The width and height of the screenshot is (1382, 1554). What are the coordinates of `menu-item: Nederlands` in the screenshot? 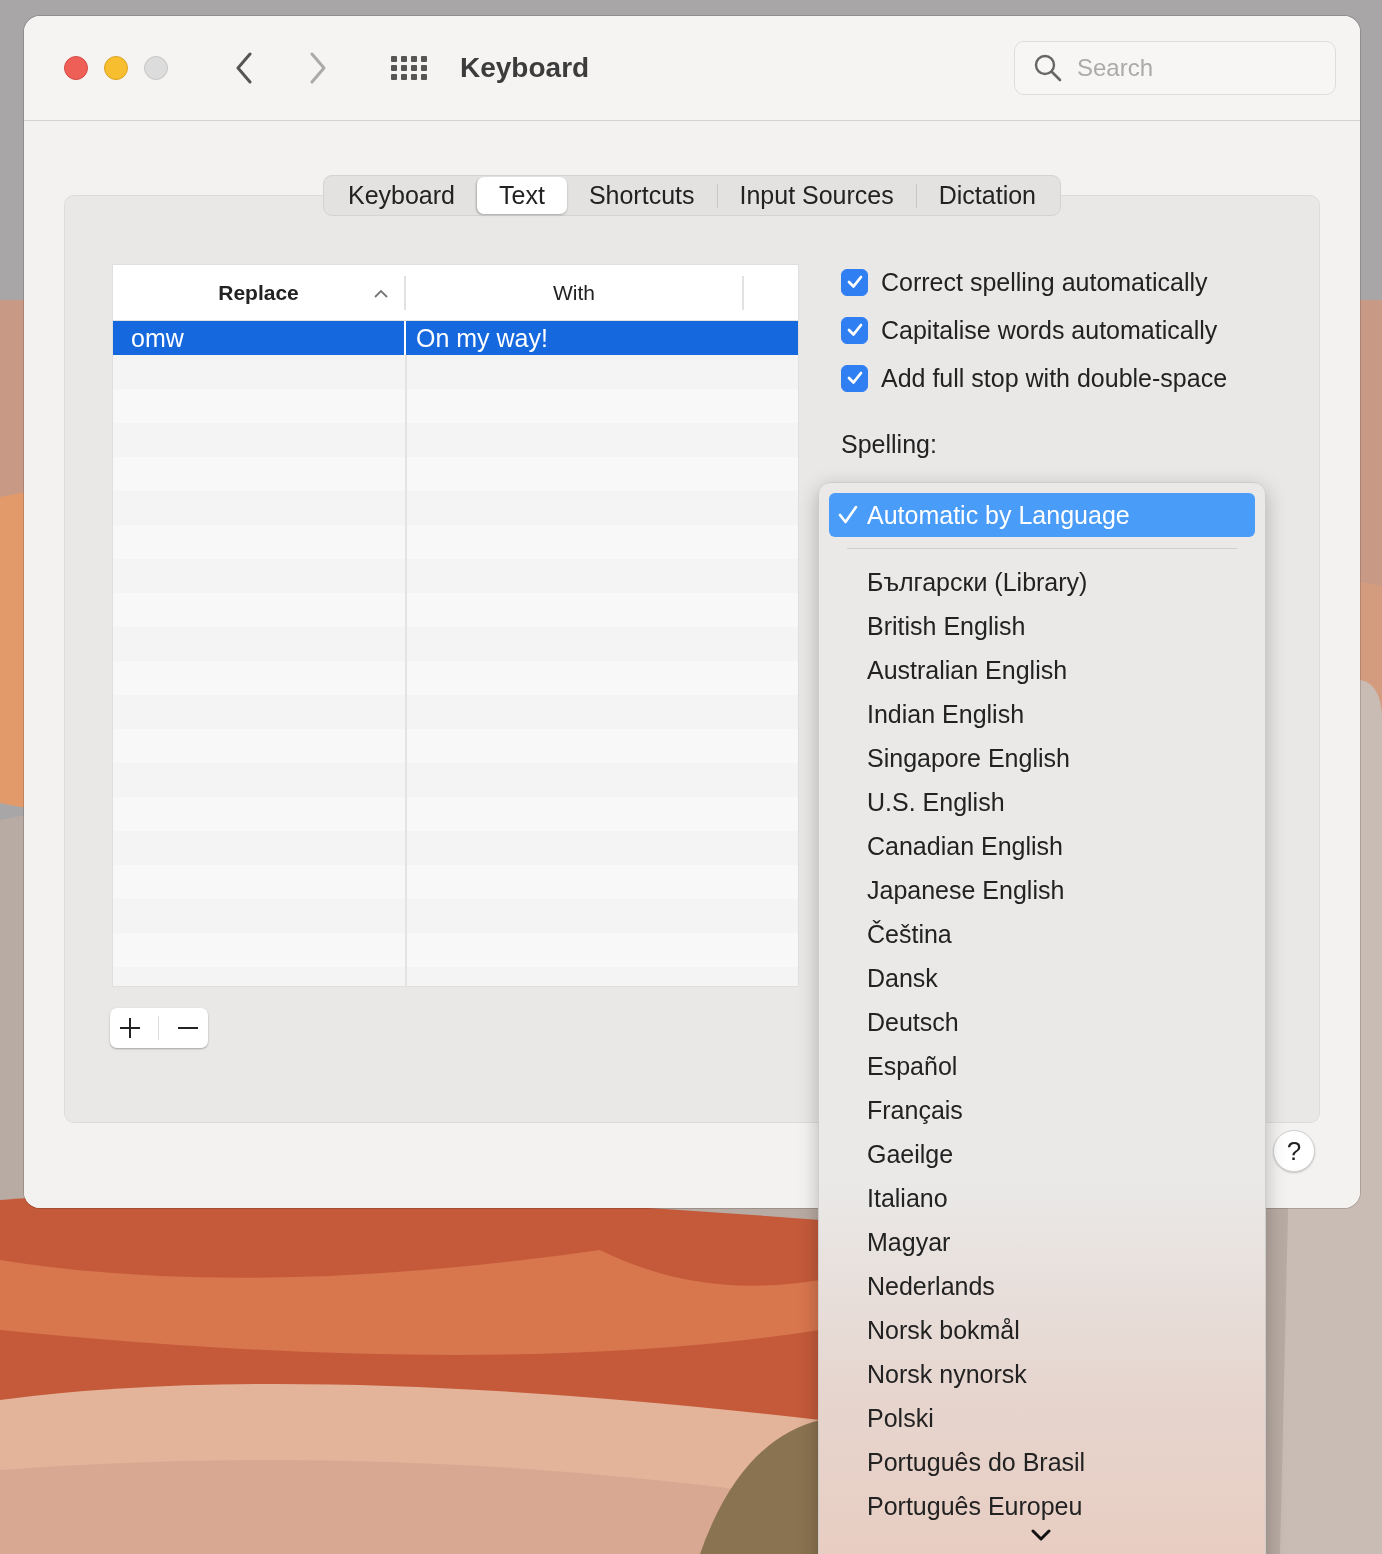 It's located at (1042, 1286).